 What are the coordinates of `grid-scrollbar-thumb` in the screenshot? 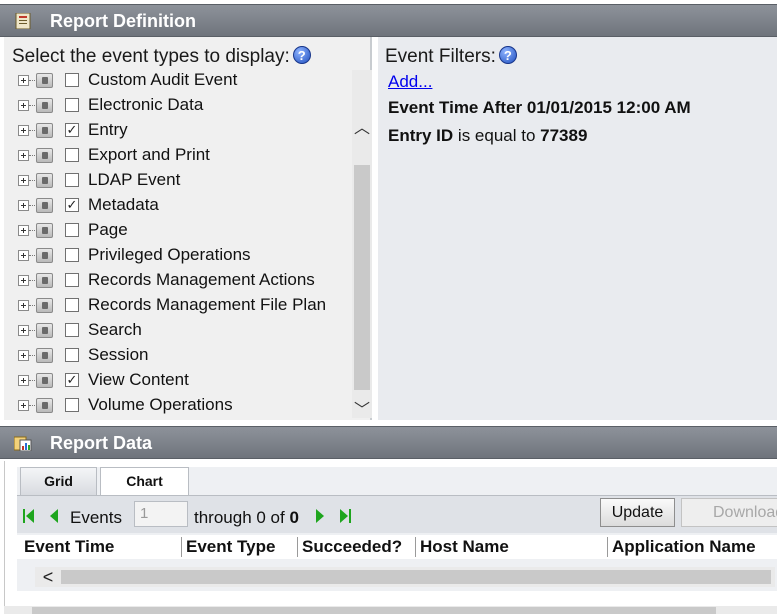 It's located at (416, 577).